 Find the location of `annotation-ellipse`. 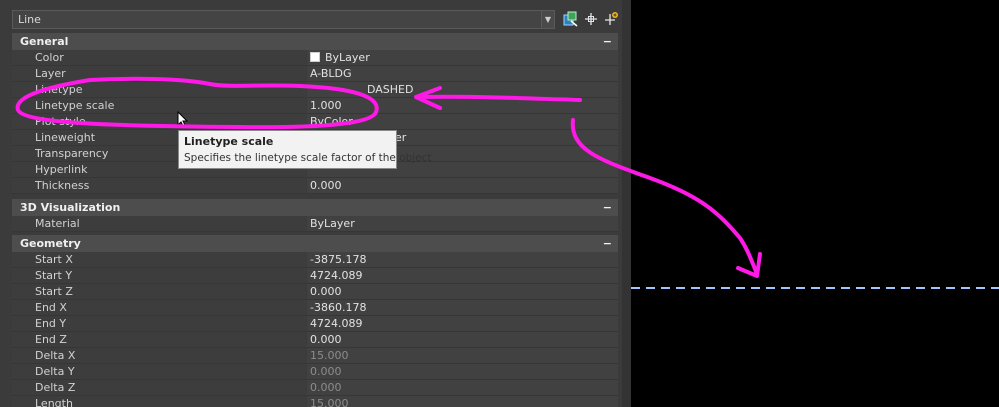

annotation-ellipse is located at coordinates (197, 103).